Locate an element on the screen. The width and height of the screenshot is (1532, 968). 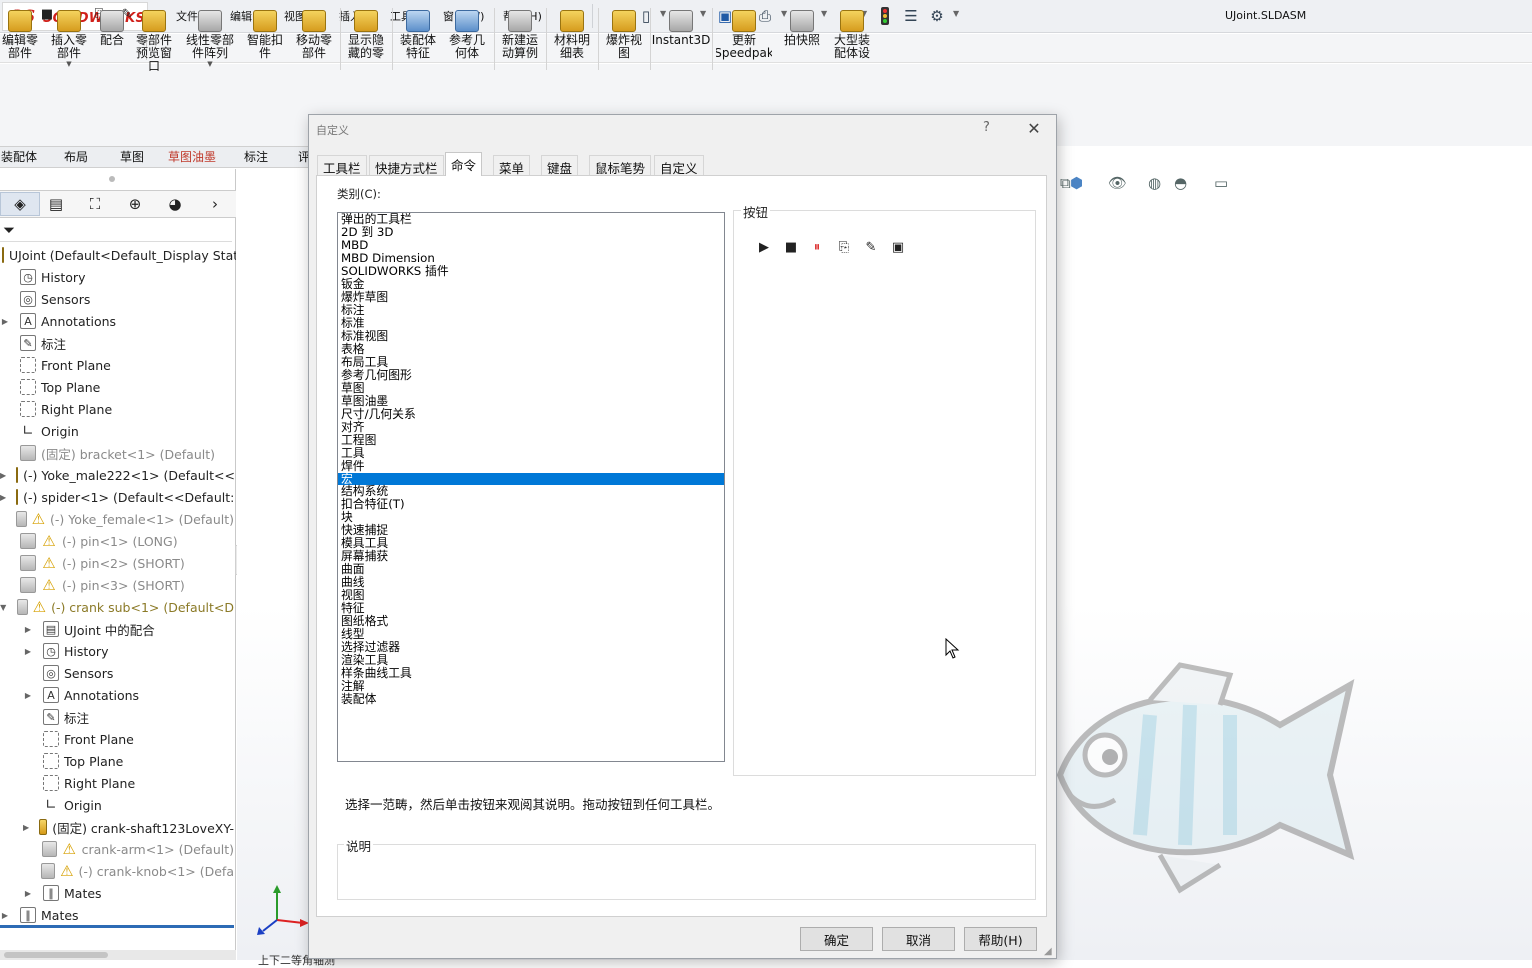
scrollbar-thumb is located at coordinates (56, 955).